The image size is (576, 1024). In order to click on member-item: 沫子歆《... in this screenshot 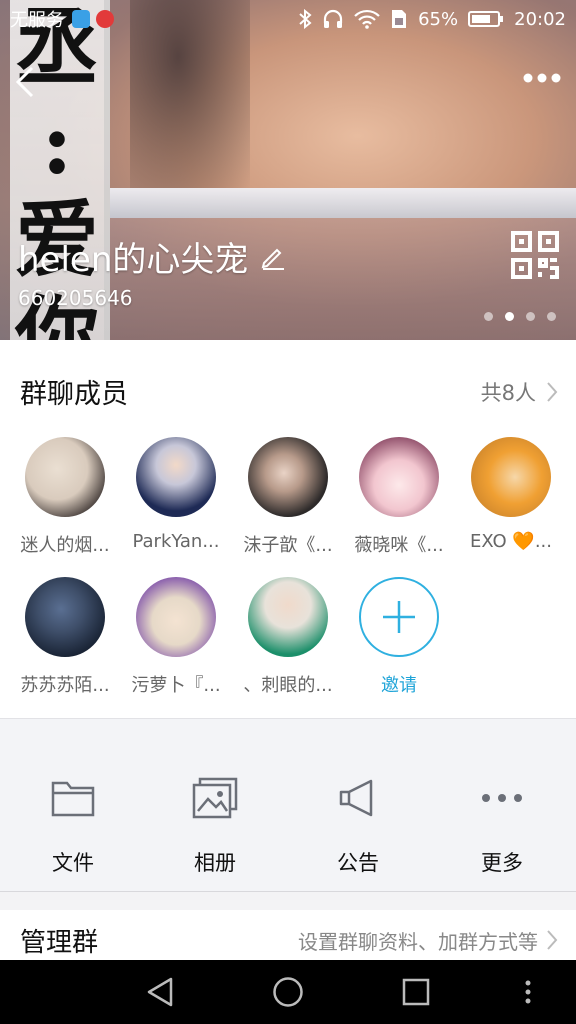, I will do `click(288, 497)`.